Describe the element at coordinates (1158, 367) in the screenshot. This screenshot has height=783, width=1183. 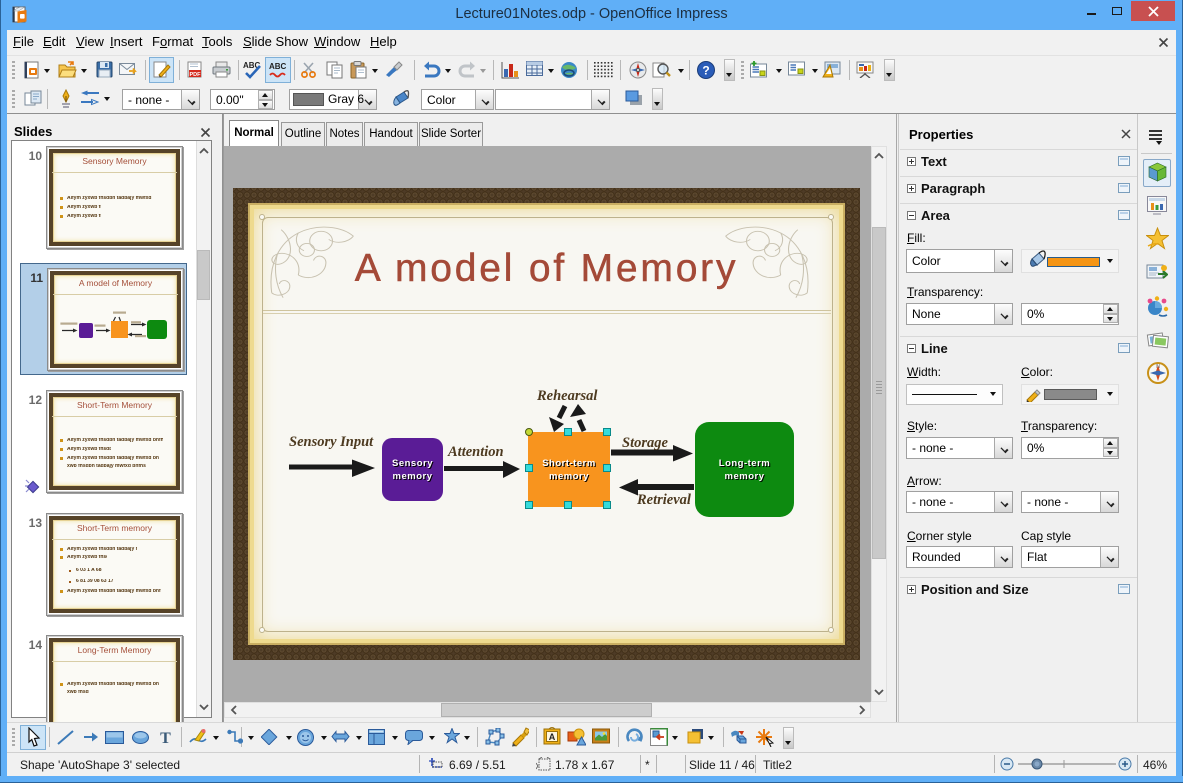
I see `svg-text: N` at that location.